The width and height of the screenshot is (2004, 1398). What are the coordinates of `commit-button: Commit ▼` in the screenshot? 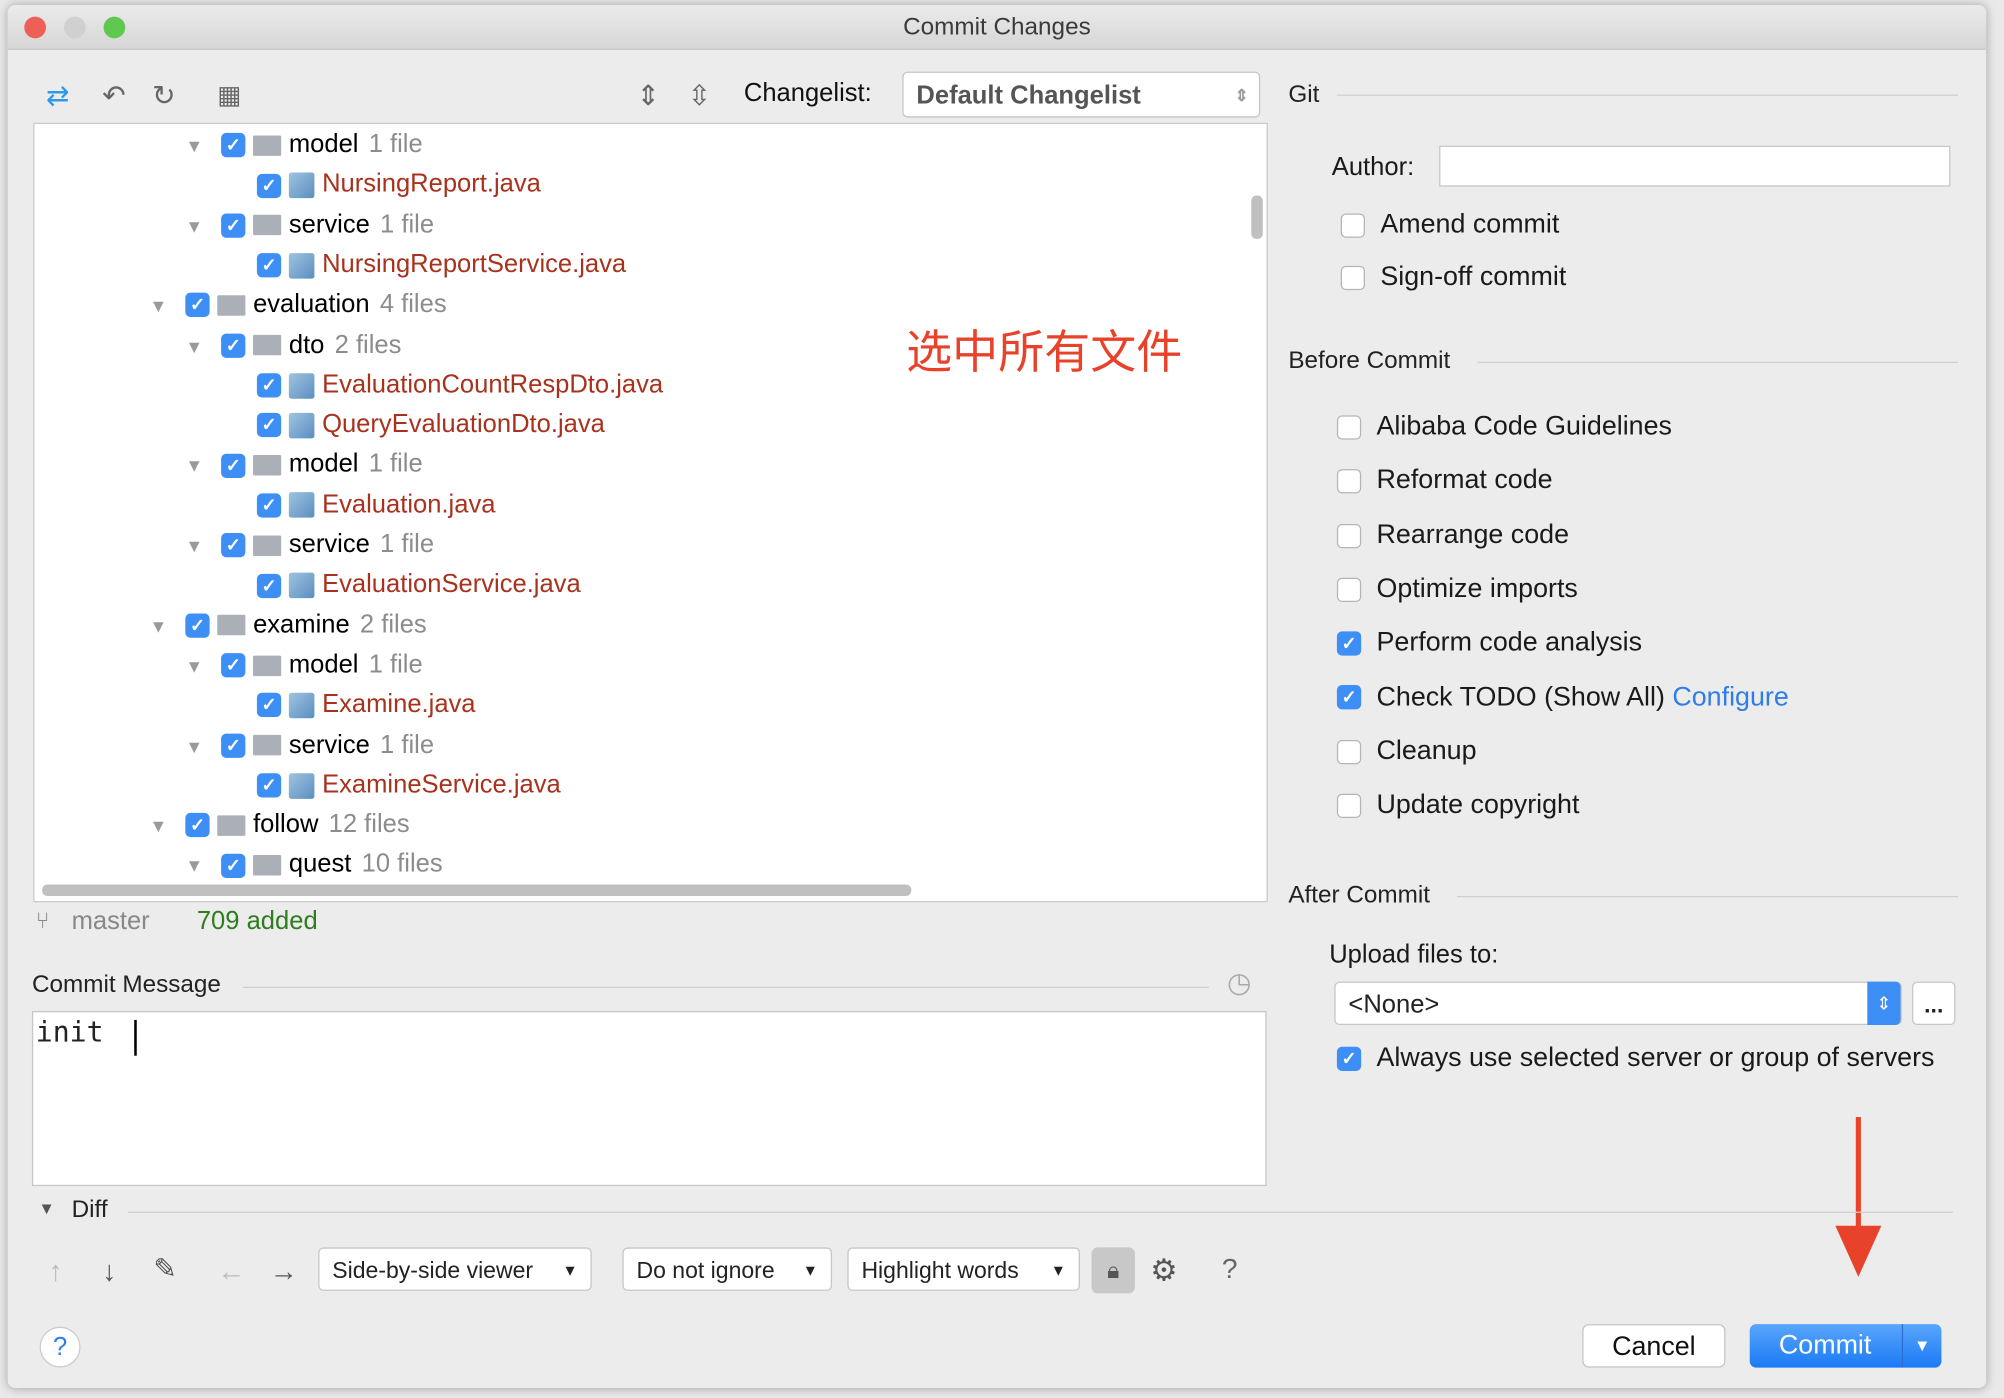 It's located at (1845, 1346).